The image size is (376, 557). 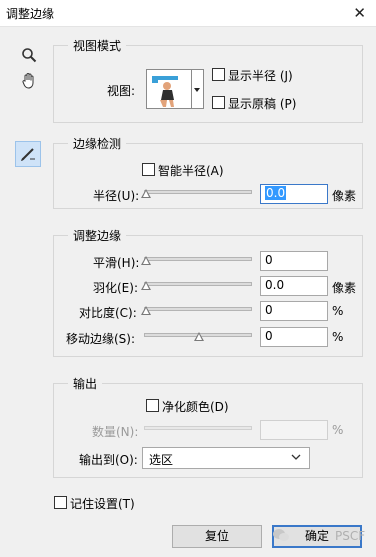 What do you see at coordinates (262, 104) in the screenshot?
I see `show-original-label: 显示原稿 (P)` at bounding box center [262, 104].